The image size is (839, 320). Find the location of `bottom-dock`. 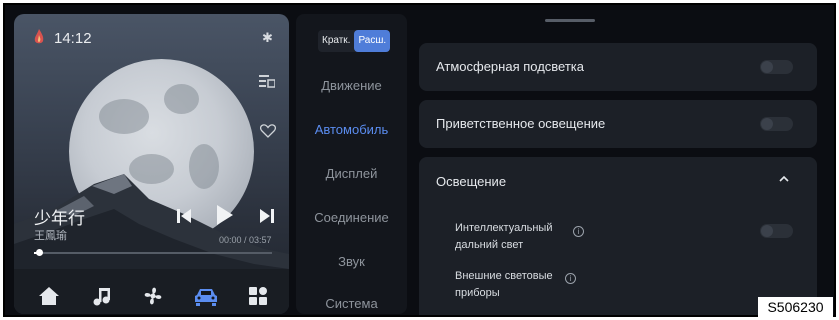

bottom-dock is located at coordinates (151, 291).